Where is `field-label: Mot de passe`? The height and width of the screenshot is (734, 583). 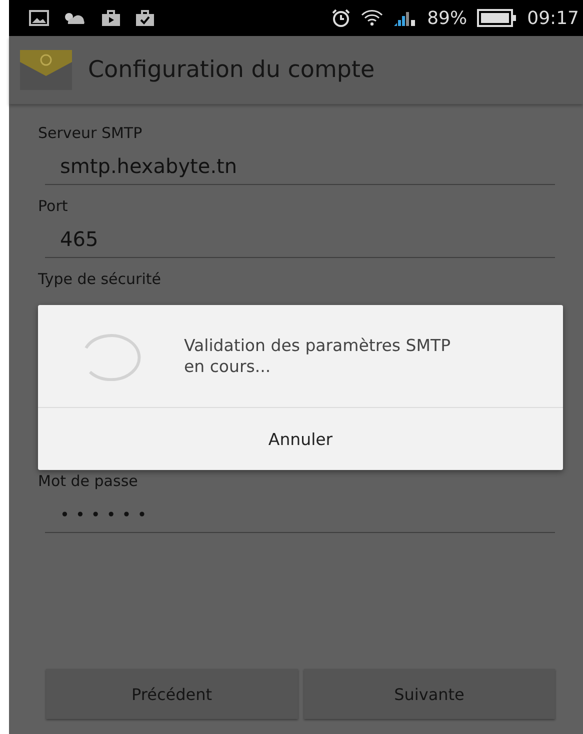
field-label: Mot de passe is located at coordinates (88, 481).